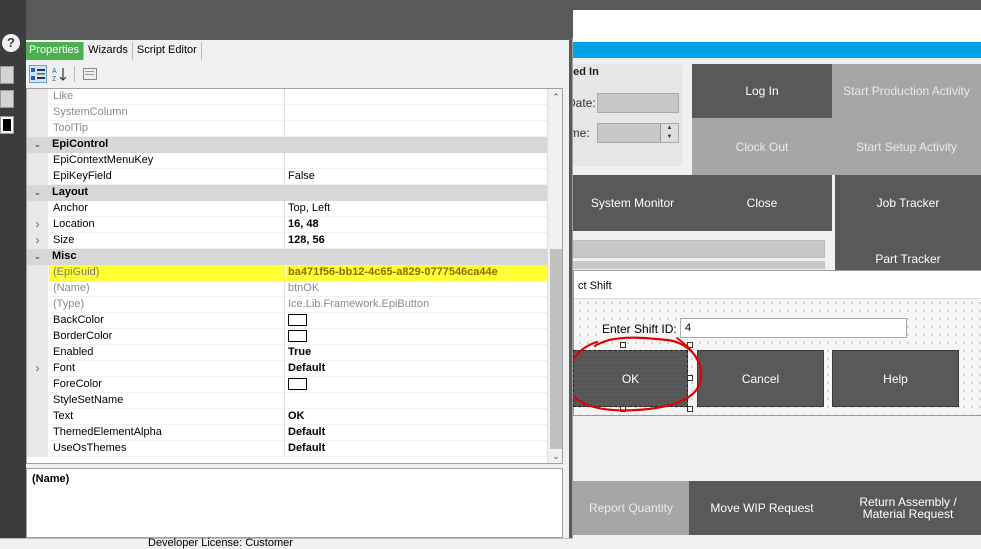 This screenshot has height=549, width=981. I want to click on property-row: Enabled True, so click(287, 353).